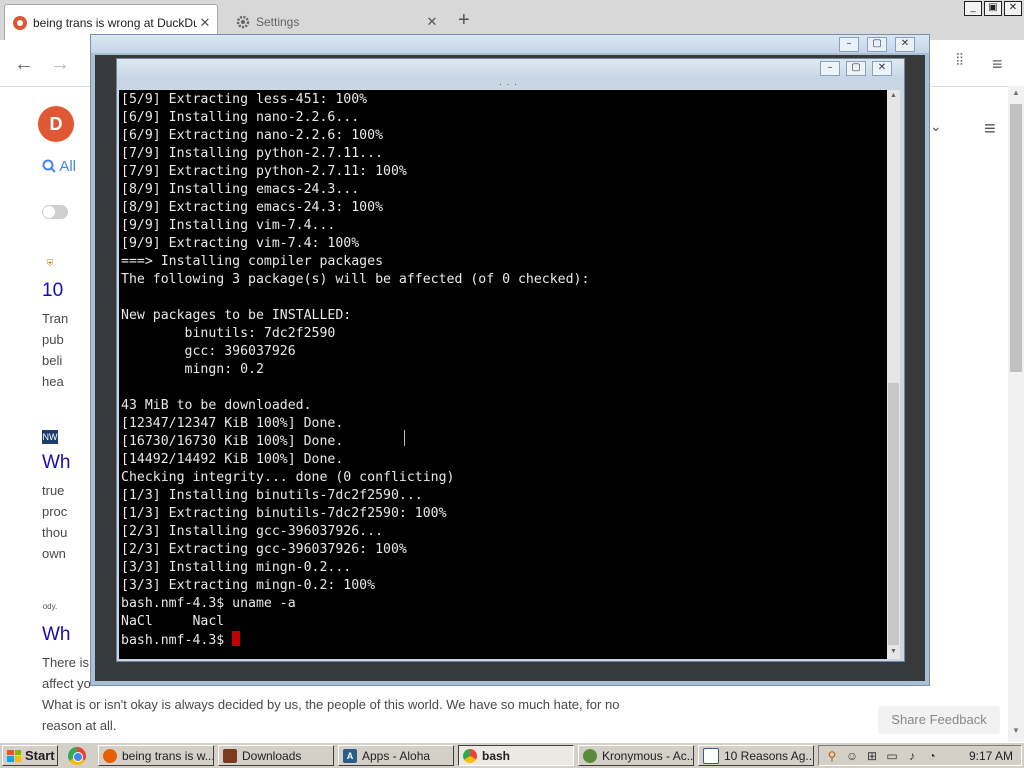 The width and height of the screenshot is (1024, 768). What do you see at coordinates (53, 339) in the screenshot?
I see `snippet-line: pub` at bounding box center [53, 339].